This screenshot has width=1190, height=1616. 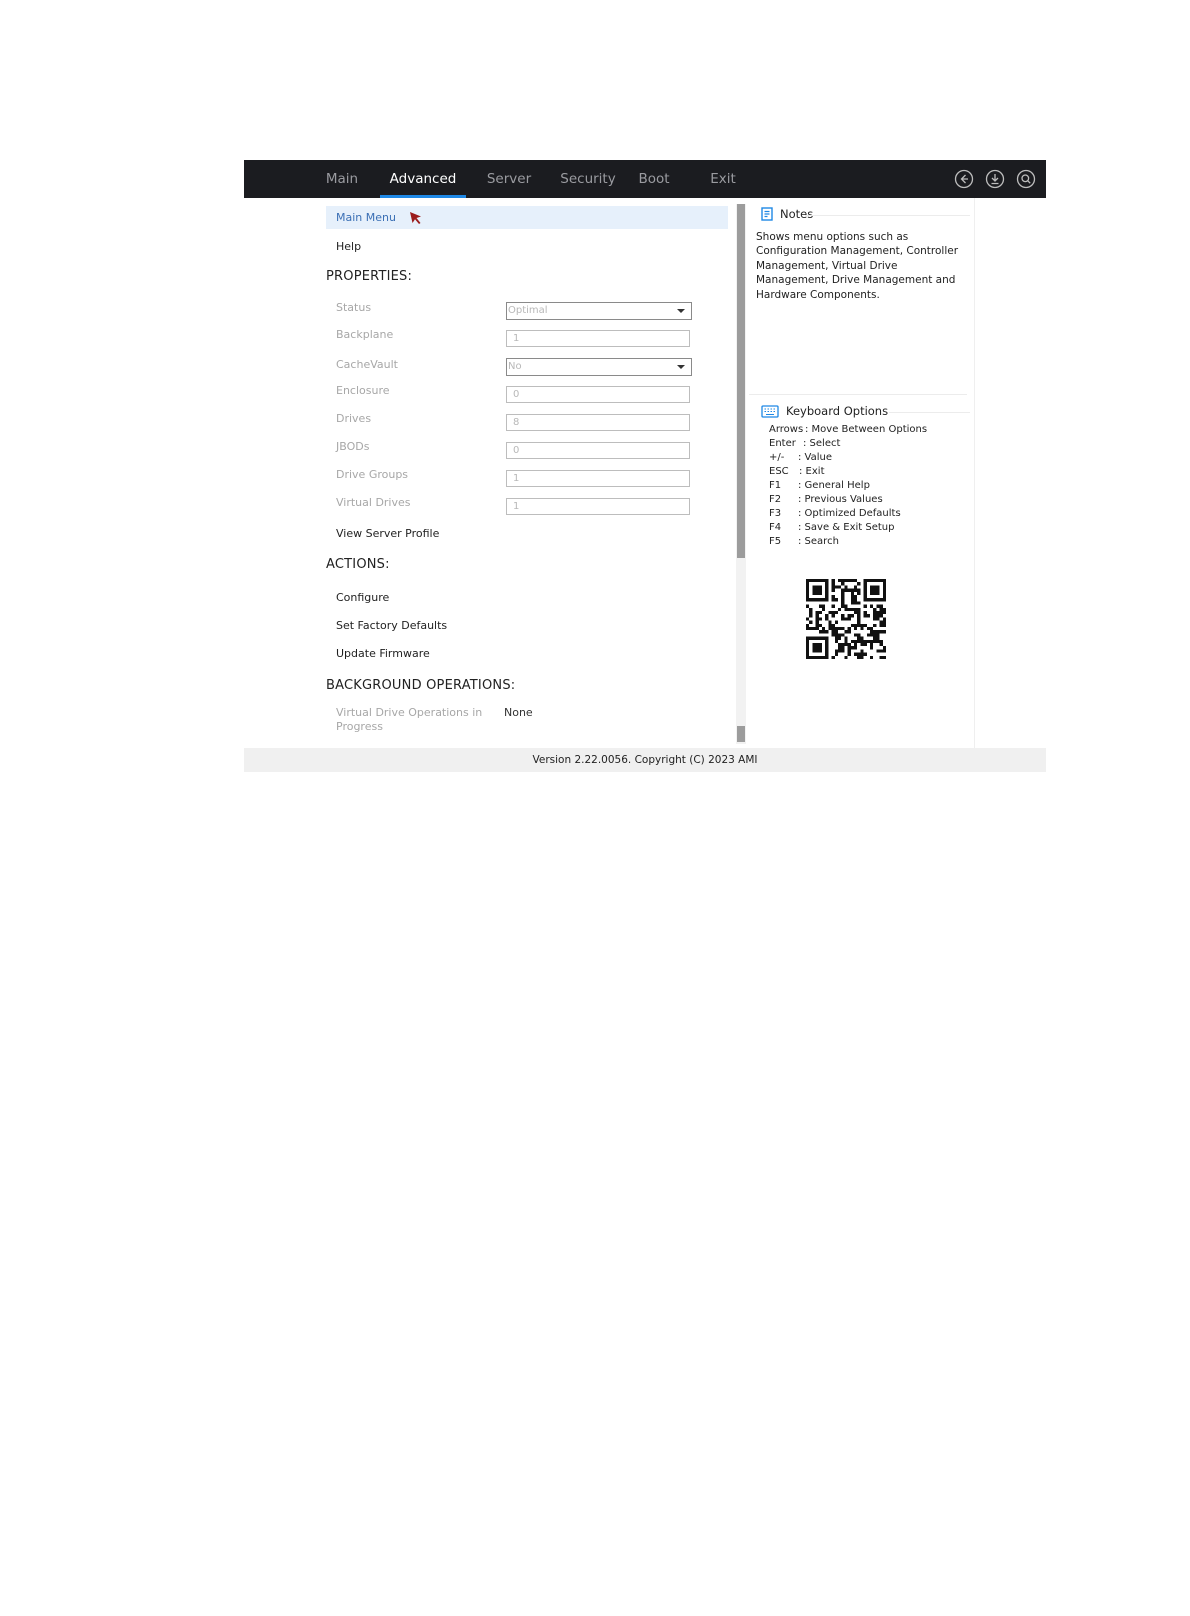 What do you see at coordinates (359, 726) in the screenshot?
I see `vd-operations-label-2: Progress` at bounding box center [359, 726].